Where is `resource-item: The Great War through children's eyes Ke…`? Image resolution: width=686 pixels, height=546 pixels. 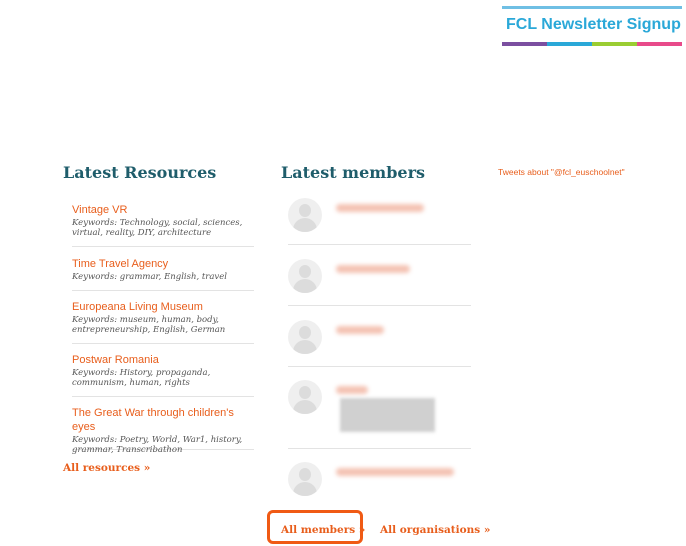
resource-item: The Great War through children's eyes Ke… is located at coordinates (163, 430).